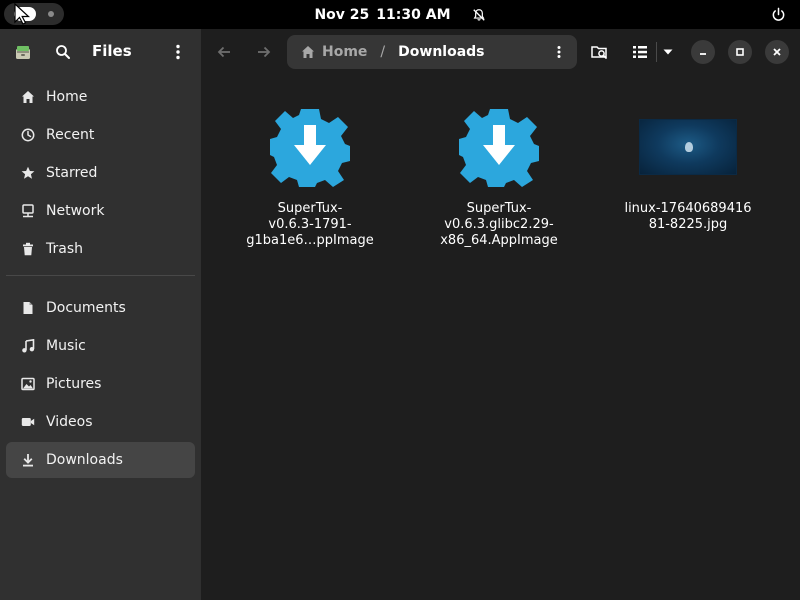 The image size is (800, 600). Describe the element at coordinates (63, 52) in the screenshot. I see `search-icon` at that location.